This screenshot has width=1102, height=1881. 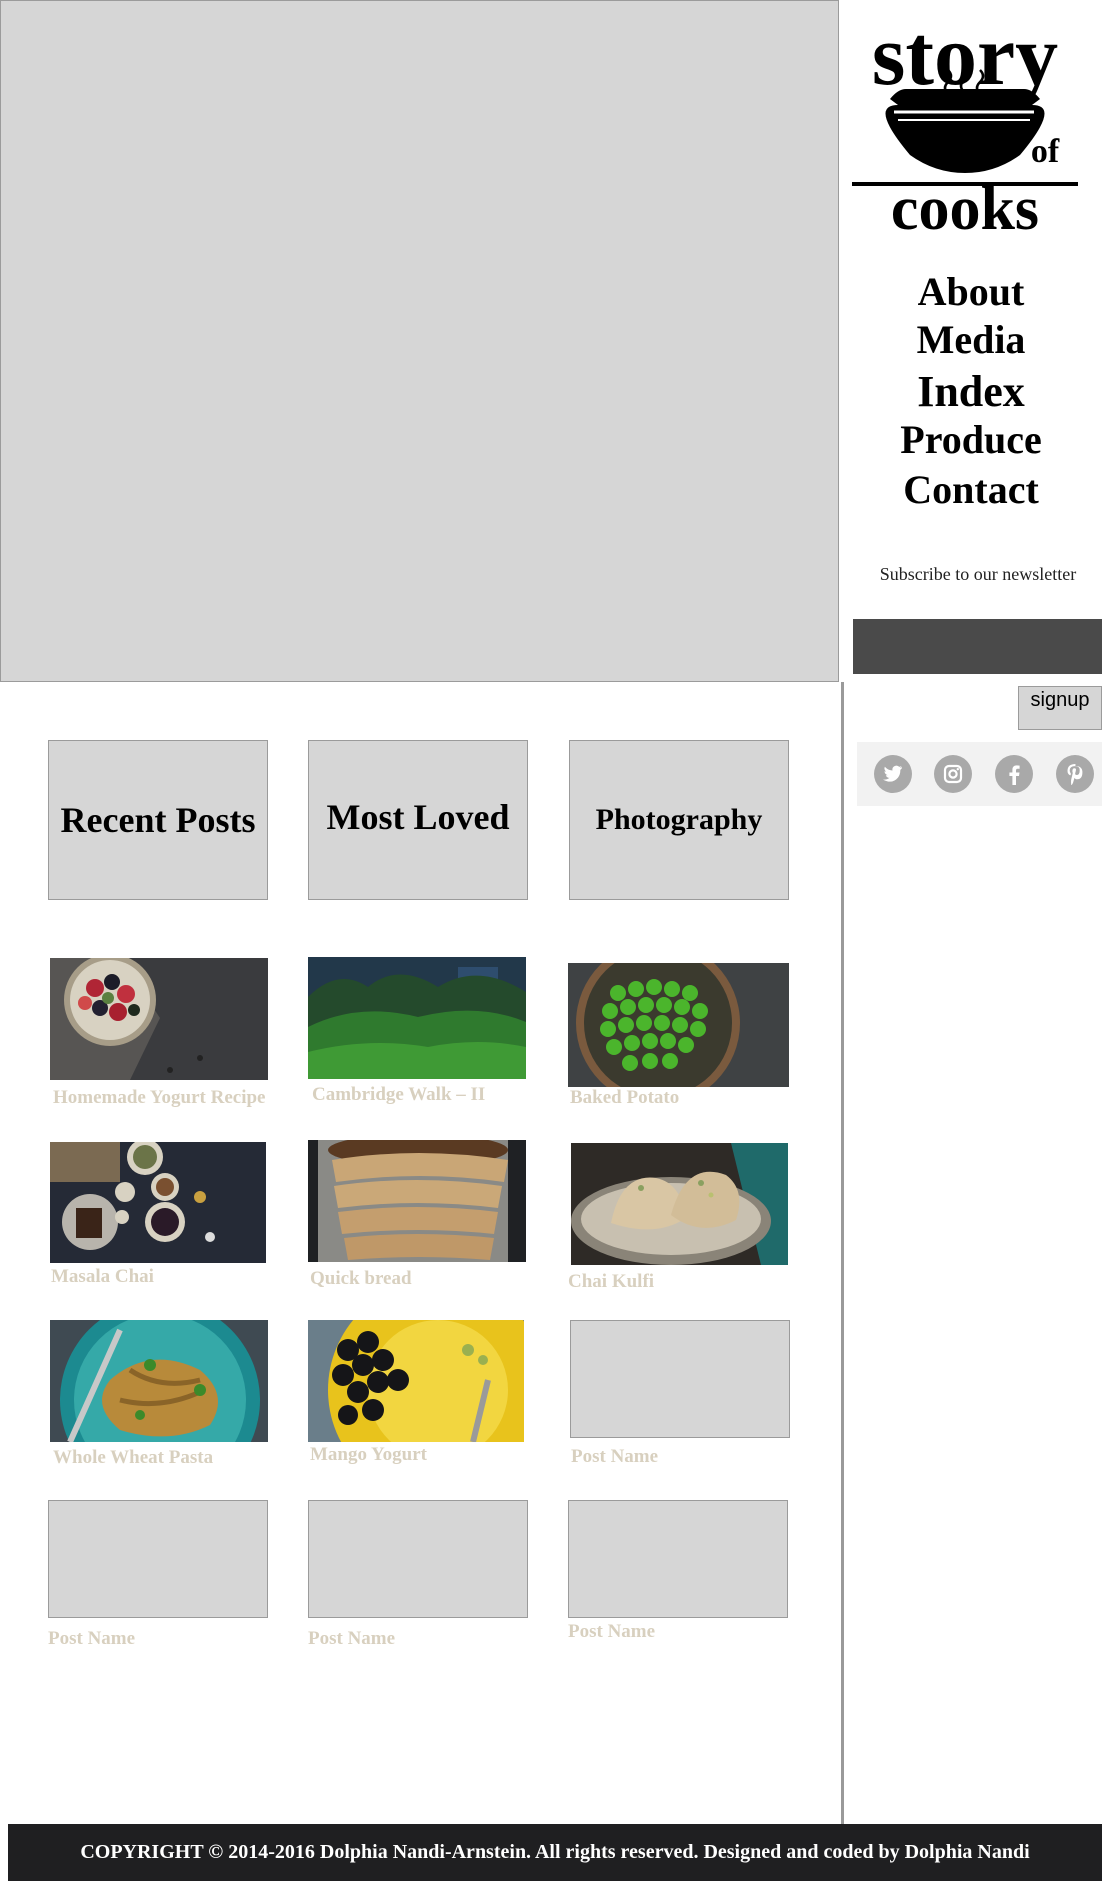 What do you see at coordinates (977, 646) in the screenshot?
I see `newsletter-email-input` at bounding box center [977, 646].